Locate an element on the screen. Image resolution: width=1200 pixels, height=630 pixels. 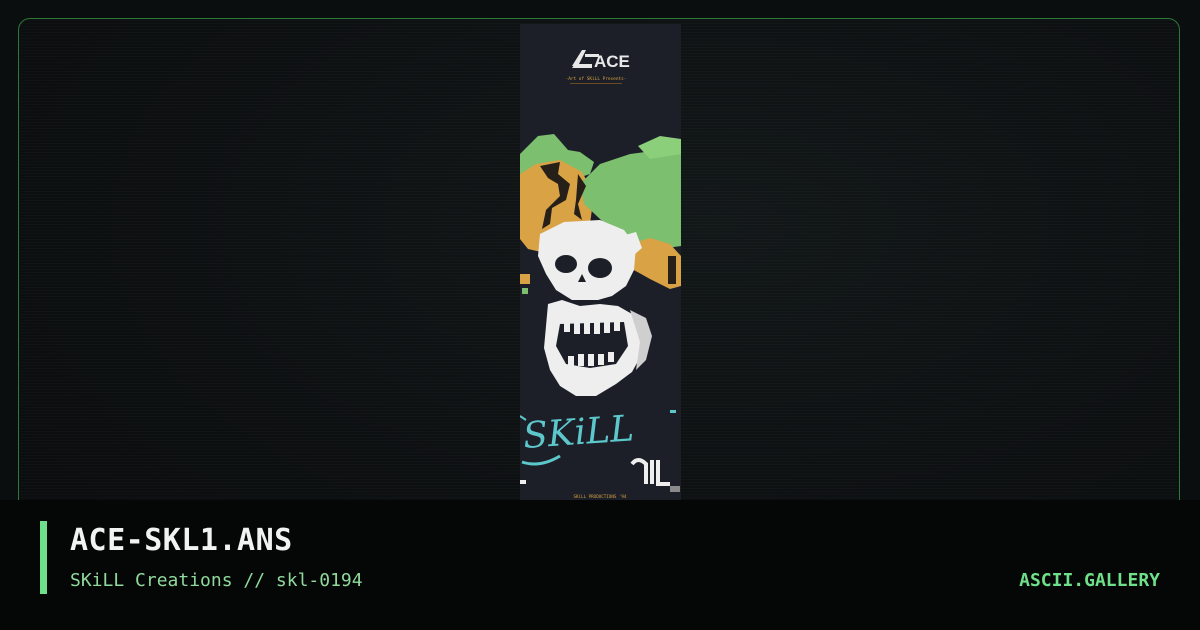
skull-illustration is located at coordinates (595, 308).